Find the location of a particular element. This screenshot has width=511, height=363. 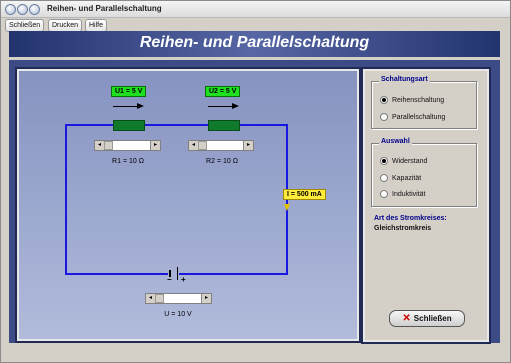

arrow-u2-line is located at coordinates (220, 106).